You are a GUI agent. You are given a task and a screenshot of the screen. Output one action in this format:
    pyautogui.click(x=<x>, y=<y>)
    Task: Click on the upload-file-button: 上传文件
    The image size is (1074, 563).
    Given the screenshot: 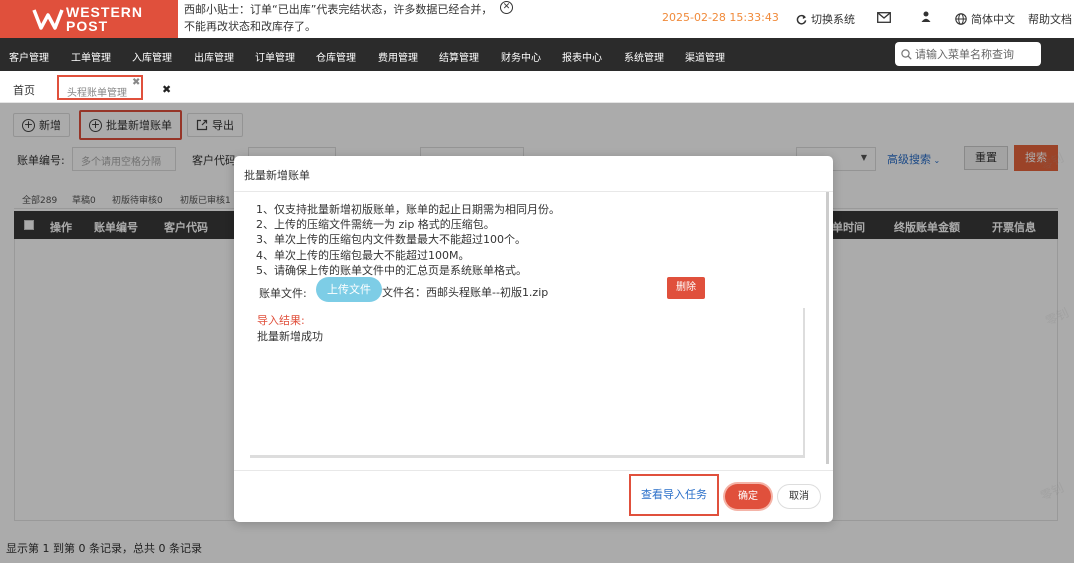 What is the action you would take?
    pyautogui.click(x=349, y=289)
    